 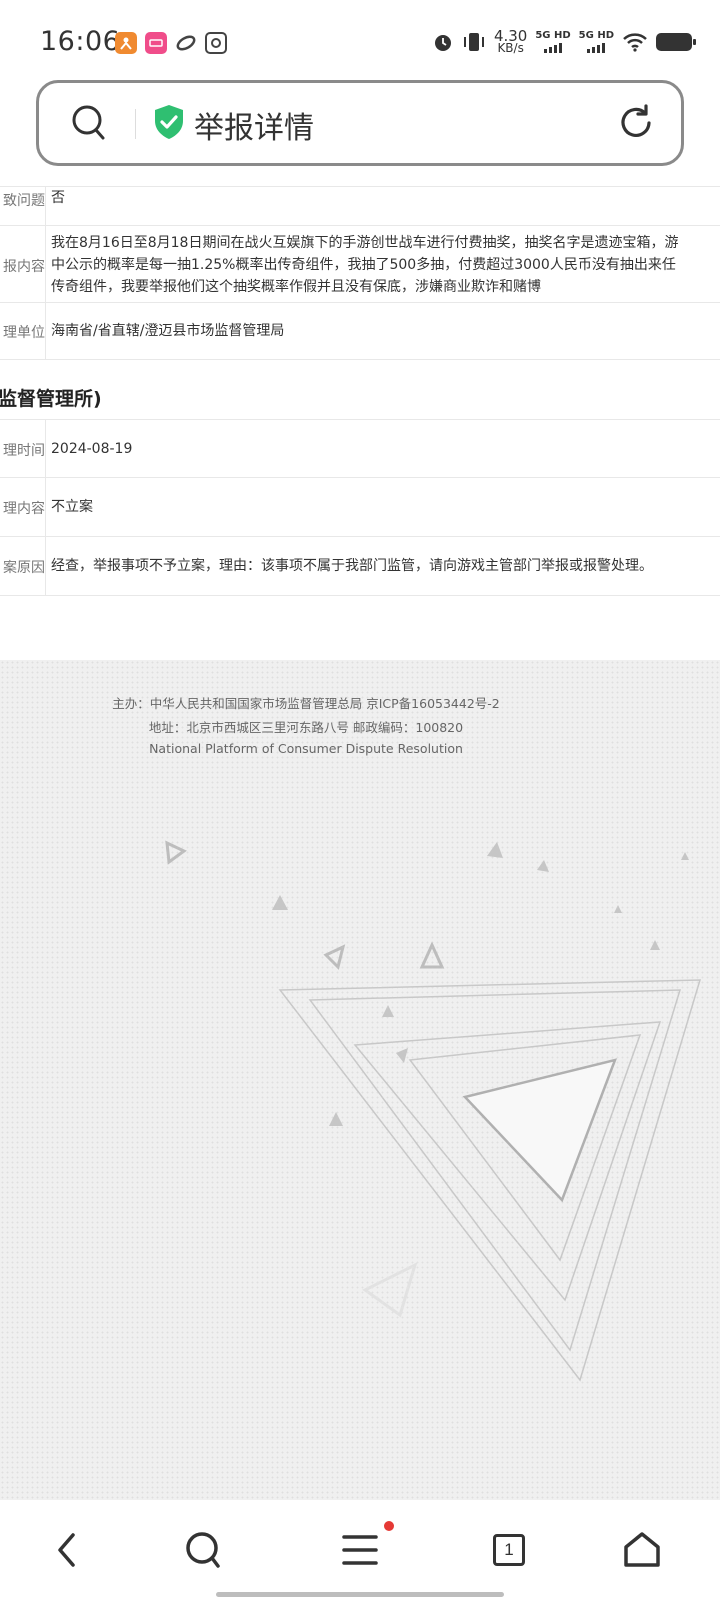 I want to click on app-notification-orange-icon, so click(x=126, y=43).